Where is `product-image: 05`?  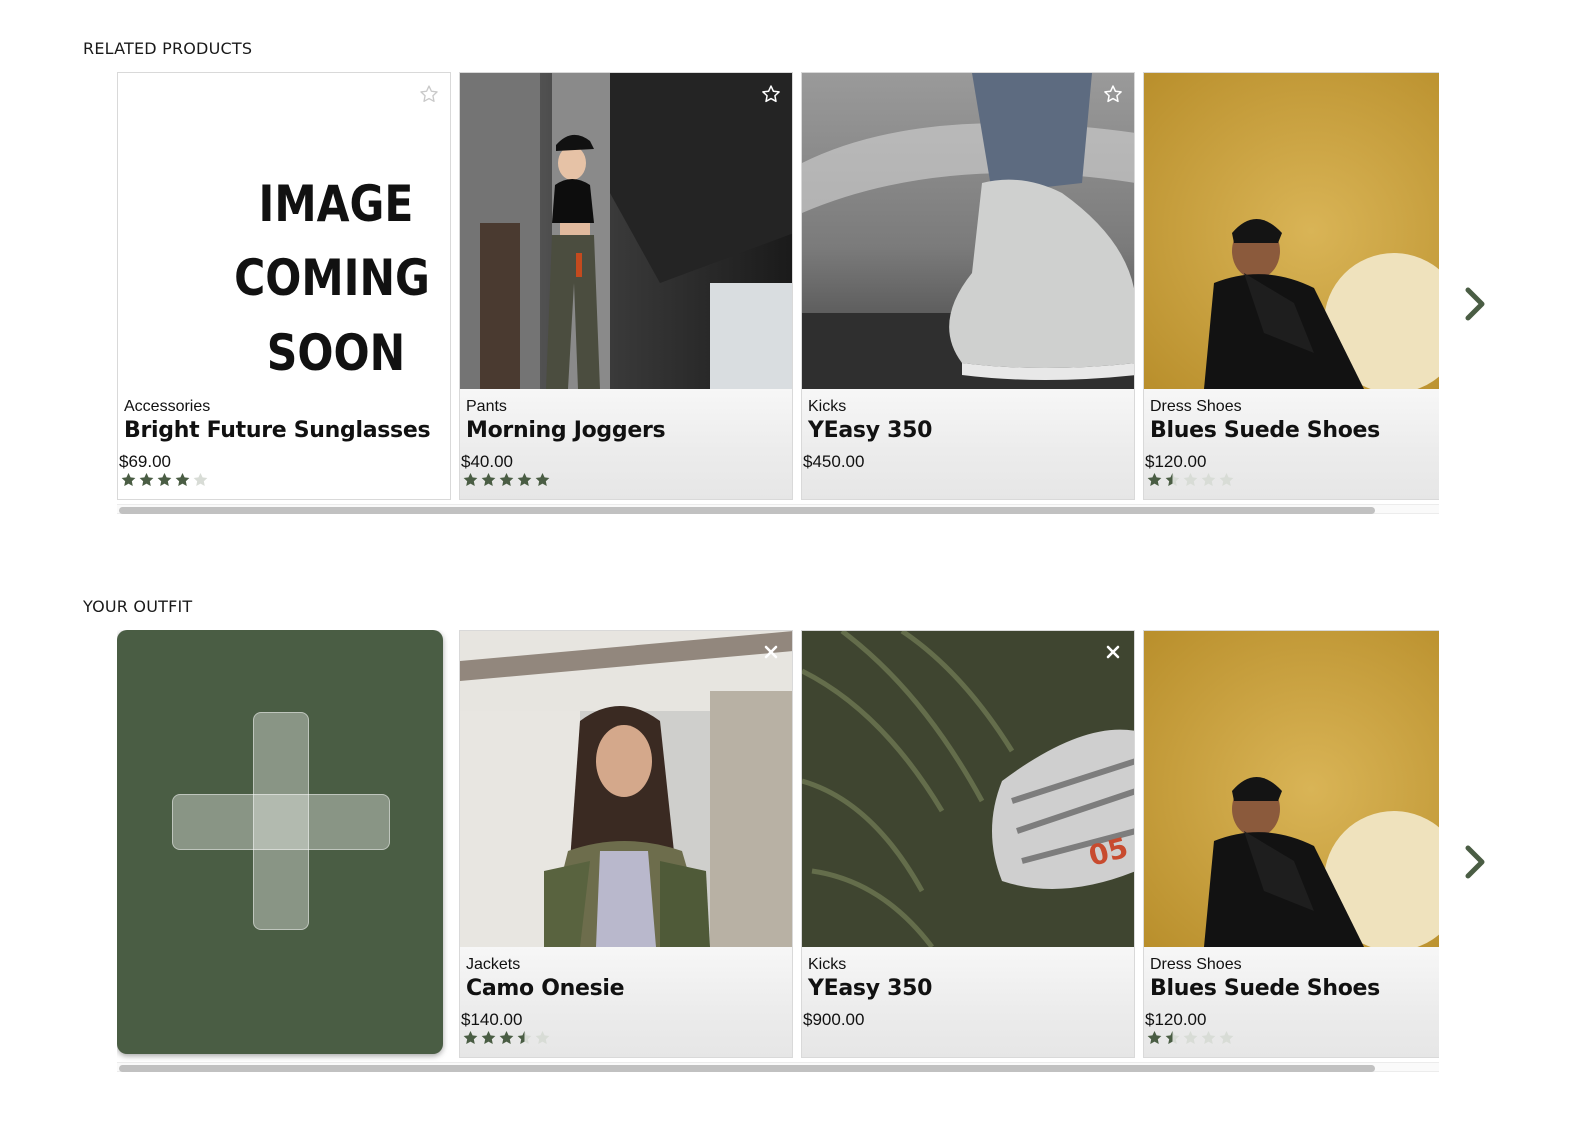
product-image: 05 is located at coordinates (968, 789).